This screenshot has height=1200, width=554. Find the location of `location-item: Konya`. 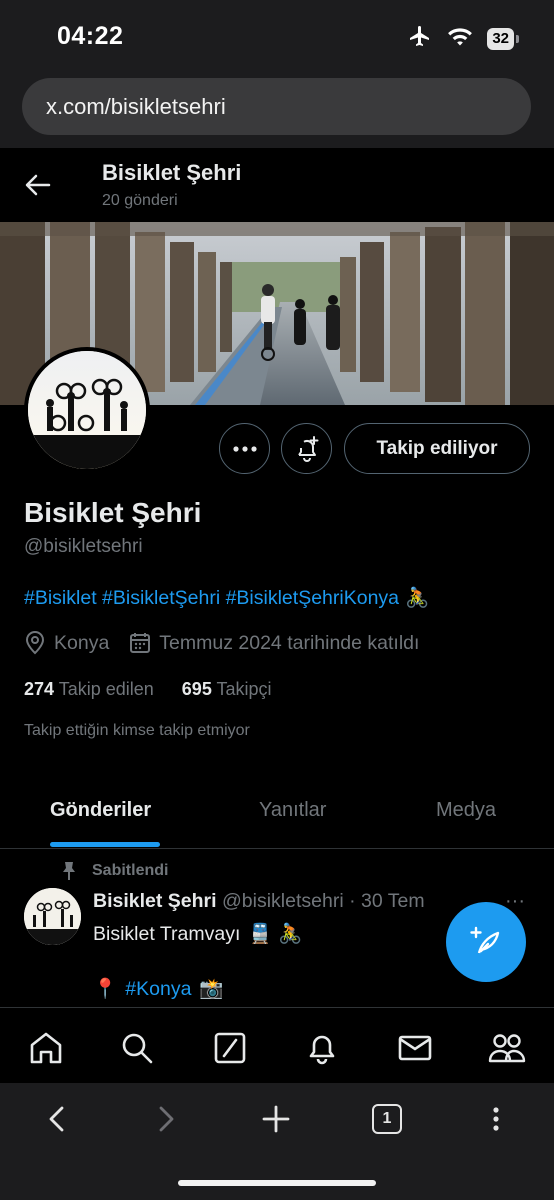

location-item: Konya is located at coordinates (66, 643).